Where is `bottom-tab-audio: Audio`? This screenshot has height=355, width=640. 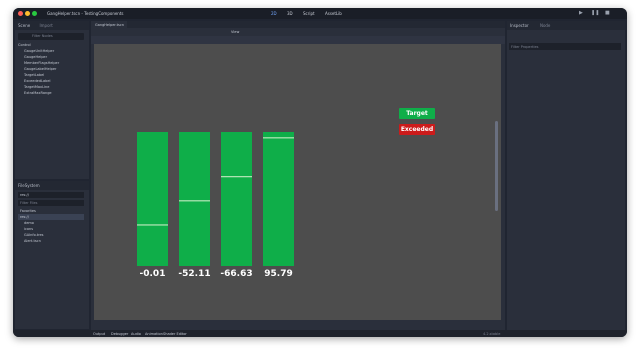
bottom-tab-audio: Audio is located at coordinates (136, 334).